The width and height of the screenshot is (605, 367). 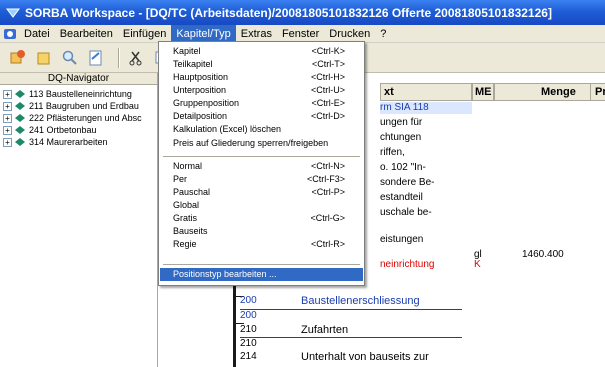 I want to click on column-header-price: Pr, so click(x=597, y=92).